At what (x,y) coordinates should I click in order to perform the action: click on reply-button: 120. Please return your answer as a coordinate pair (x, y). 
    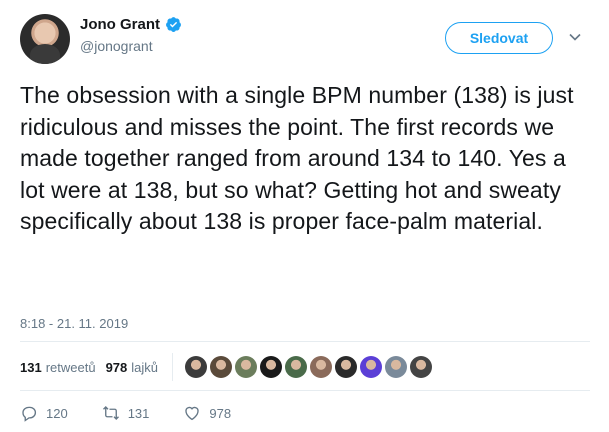
    Looking at the image, I should click on (44, 413).